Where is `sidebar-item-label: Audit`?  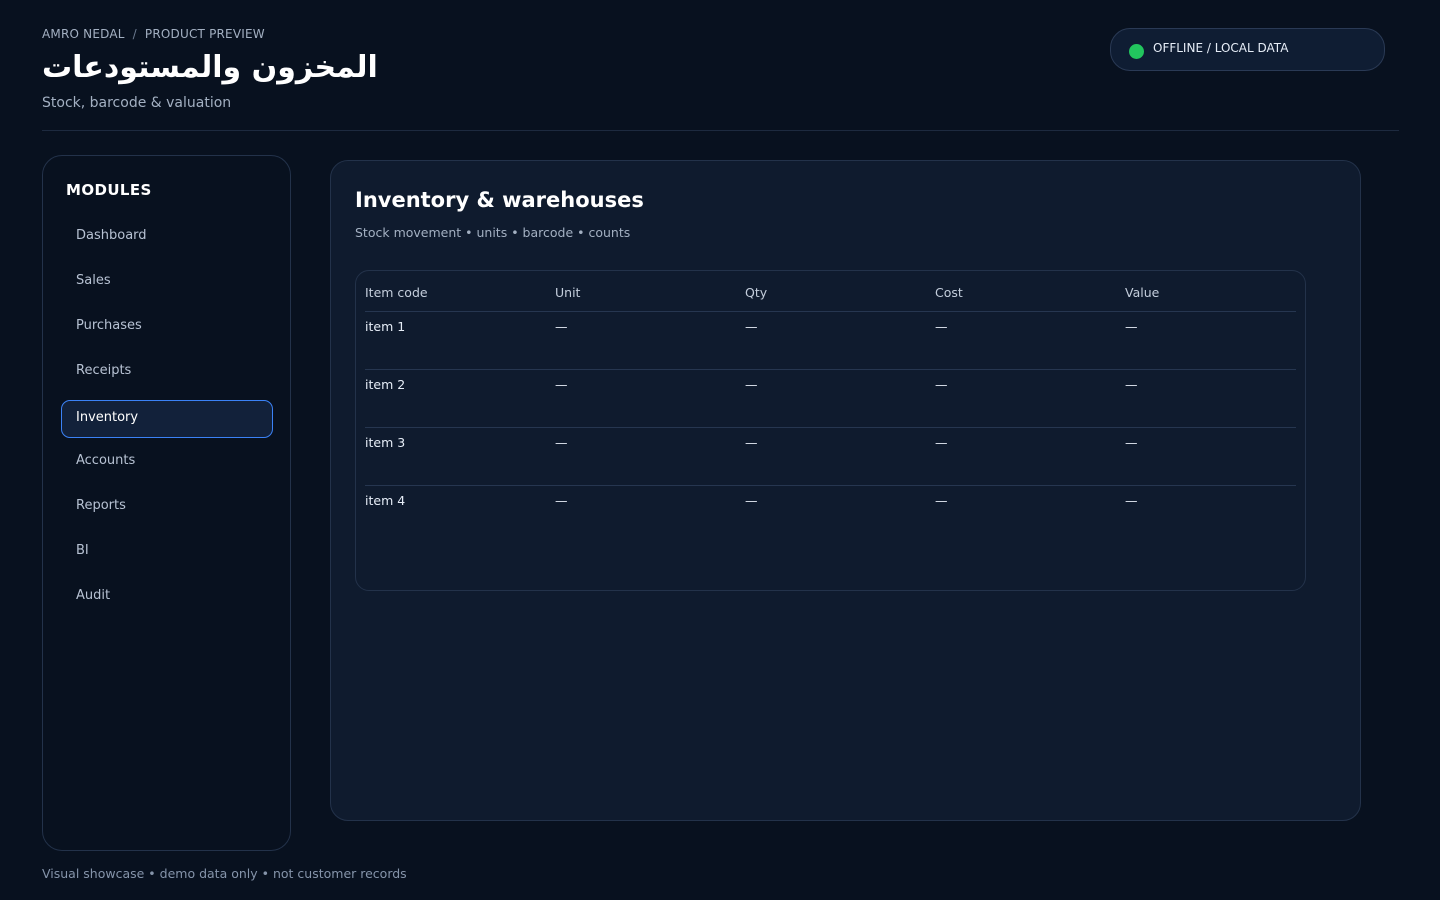
sidebar-item-label: Audit is located at coordinates (93, 595).